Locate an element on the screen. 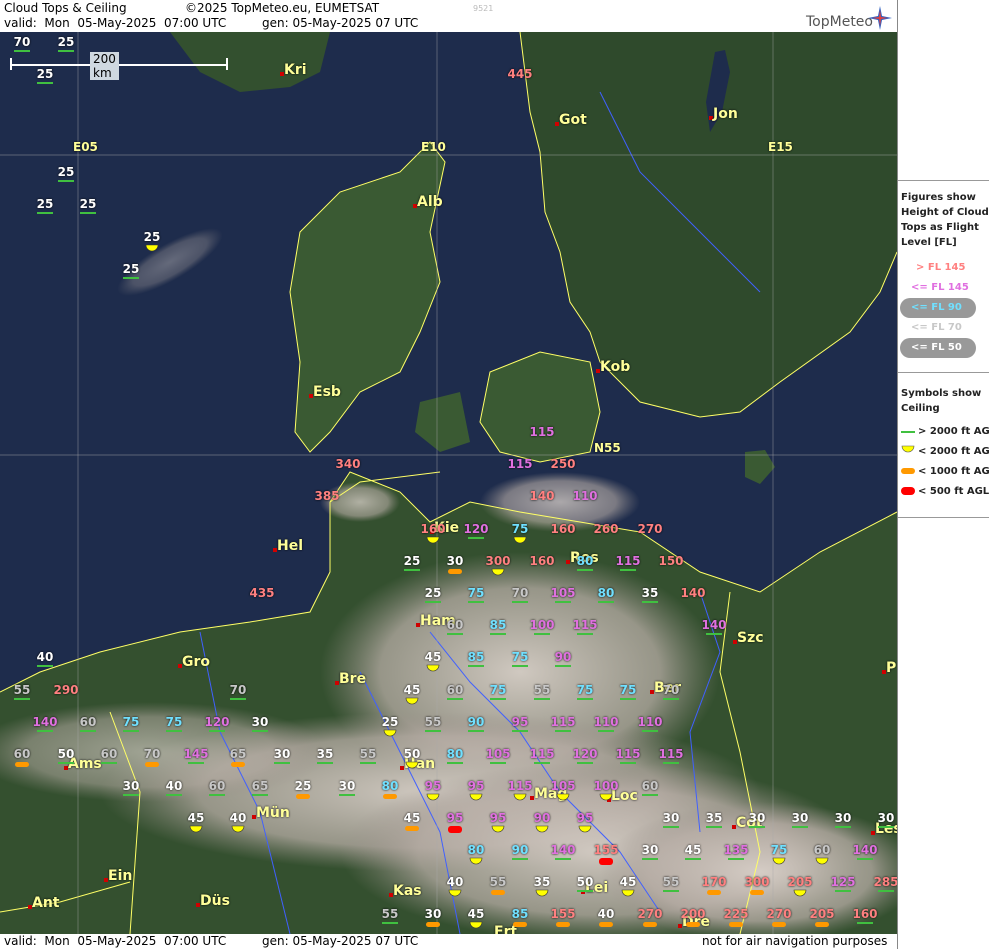 The width and height of the screenshot is (989, 949). city-label-düs: Düs is located at coordinates (215, 901).